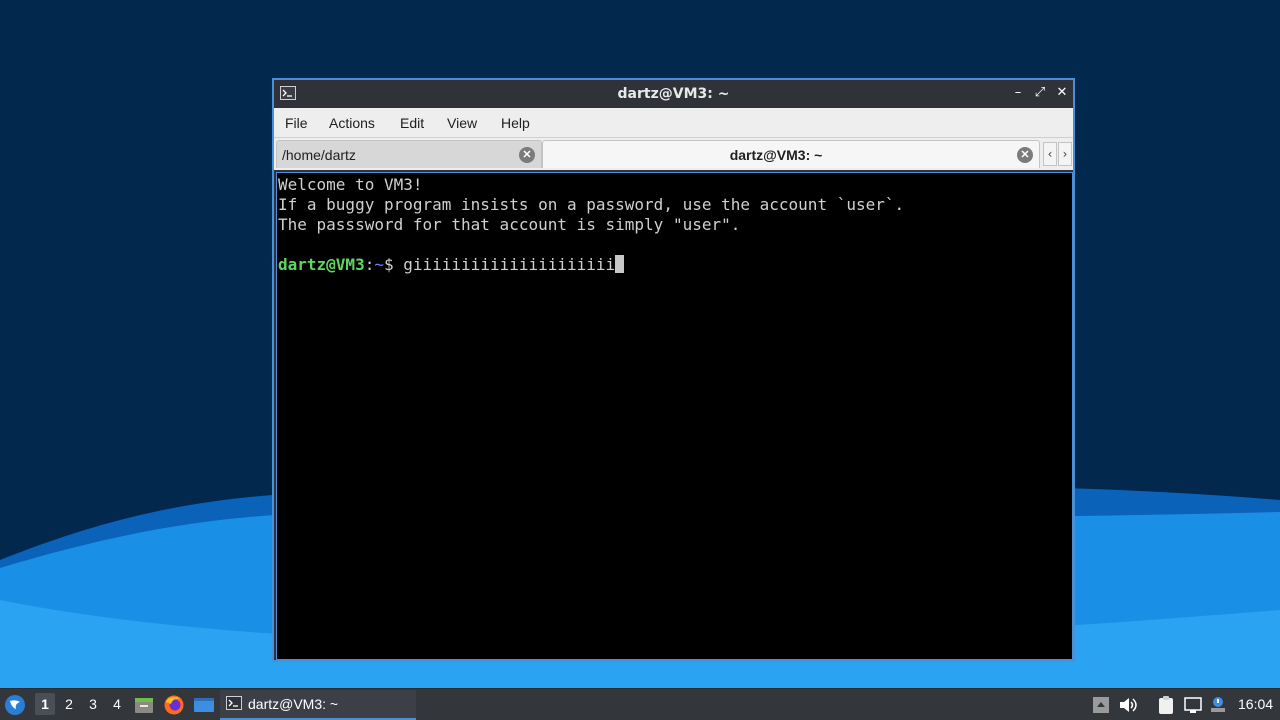 This screenshot has height=720, width=1280. What do you see at coordinates (234, 703) in the screenshot?
I see `terminal-icon` at bounding box center [234, 703].